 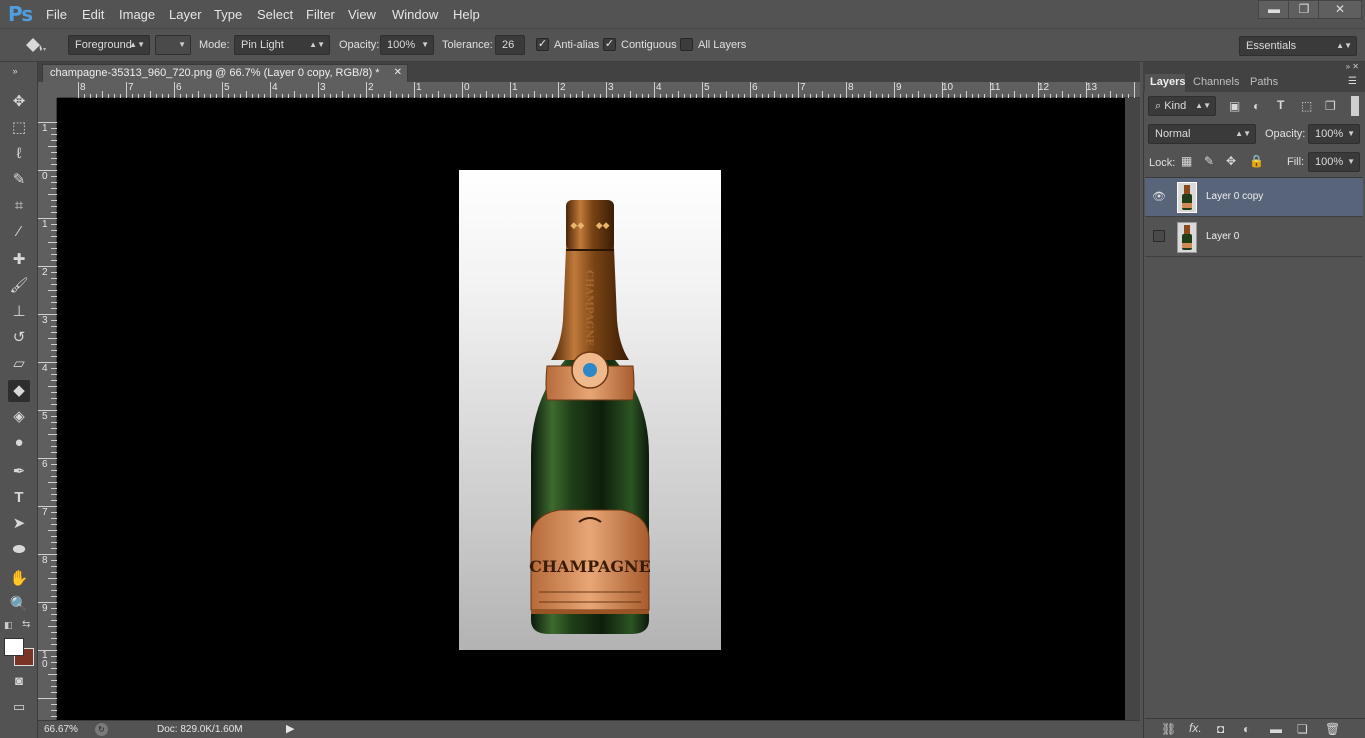 What do you see at coordinates (19, 498) in the screenshot?
I see `type-tool-icon: T` at bounding box center [19, 498].